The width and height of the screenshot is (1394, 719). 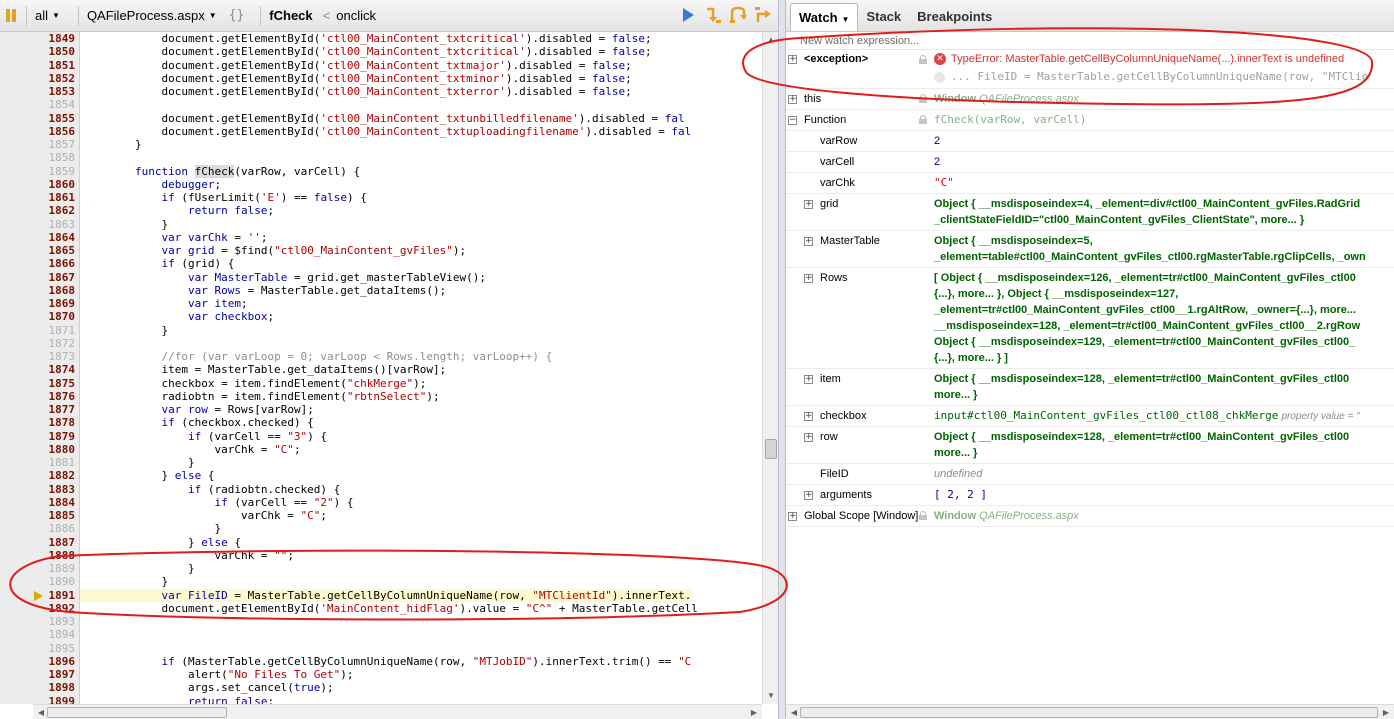 I want to click on watch-row-arguments: + arguments [ 2, 2 ], so click(x=1090, y=495).